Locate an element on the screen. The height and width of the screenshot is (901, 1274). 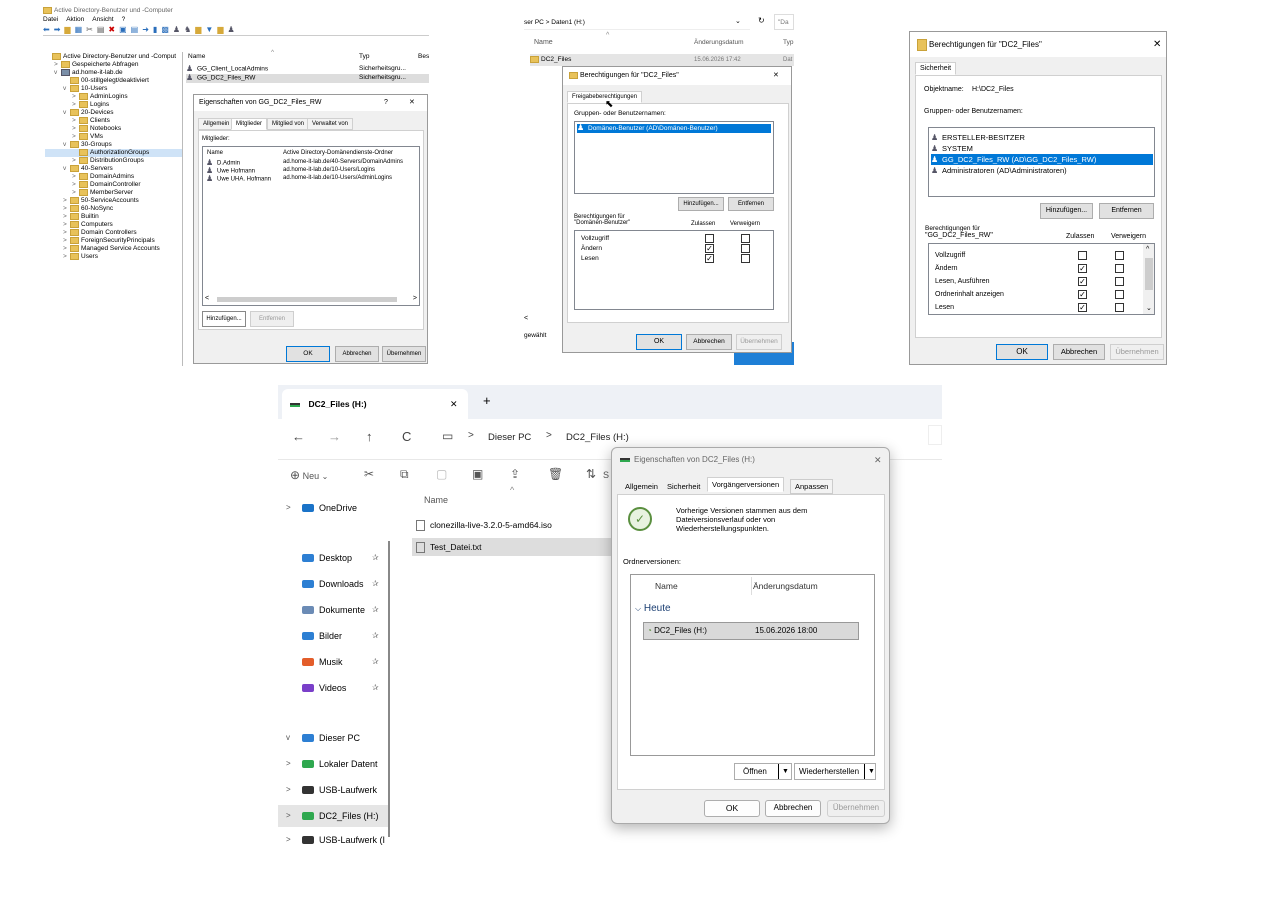
tree-item: >50-ServiceAccounts is located at coordinates (113, 201).